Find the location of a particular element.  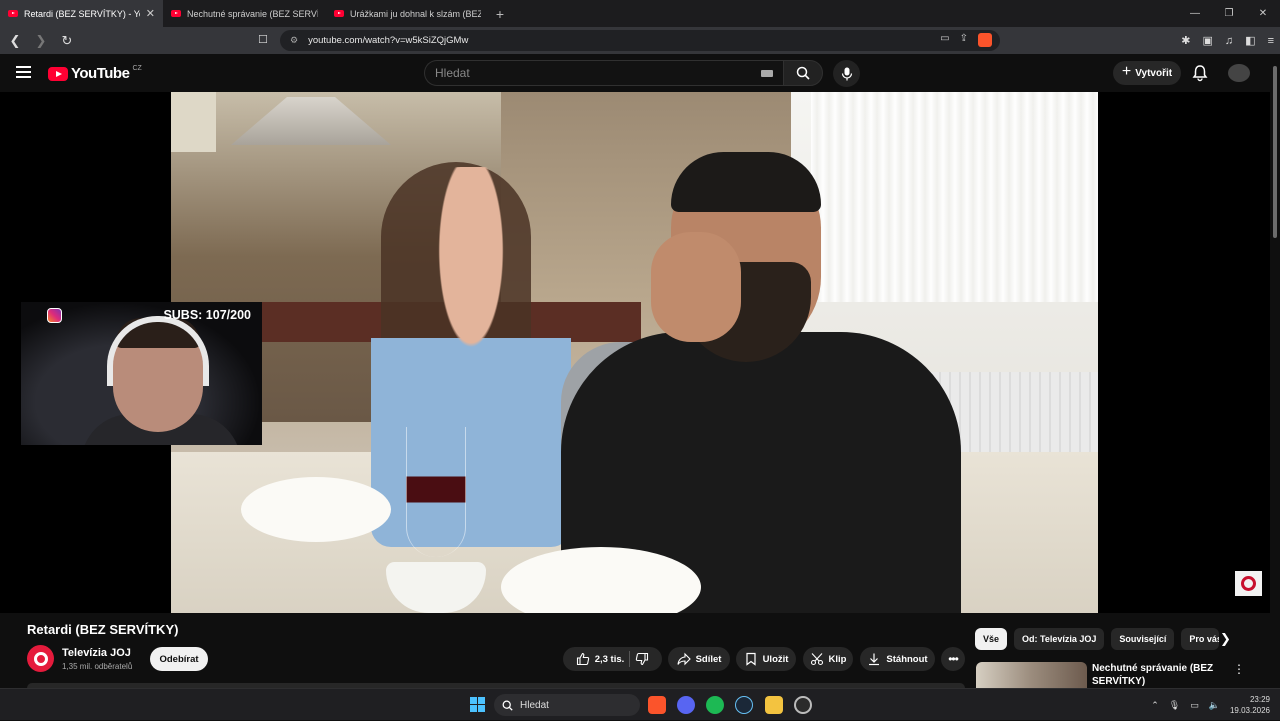

like-icon is located at coordinates (583, 659).